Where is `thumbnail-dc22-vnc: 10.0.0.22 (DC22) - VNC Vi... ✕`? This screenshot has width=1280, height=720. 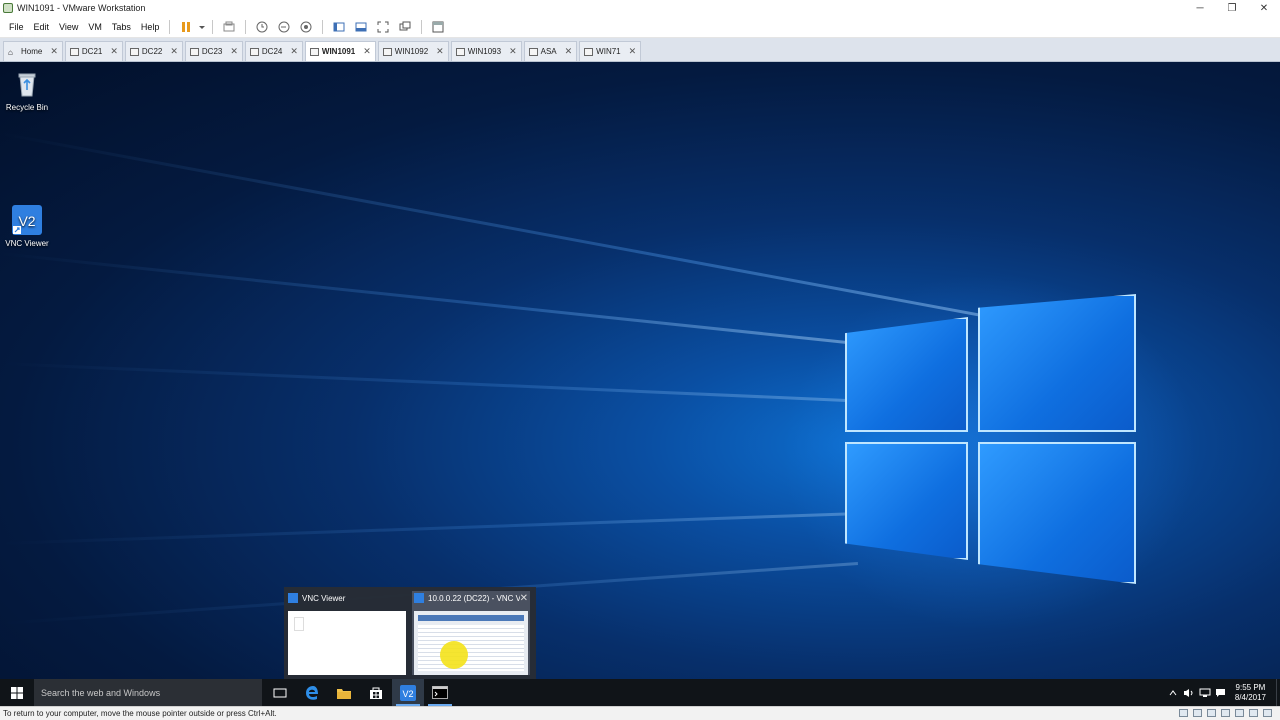 thumbnail-dc22-vnc: 10.0.0.22 (DC22) - VNC Vi... ✕ is located at coordinates (471, 633).